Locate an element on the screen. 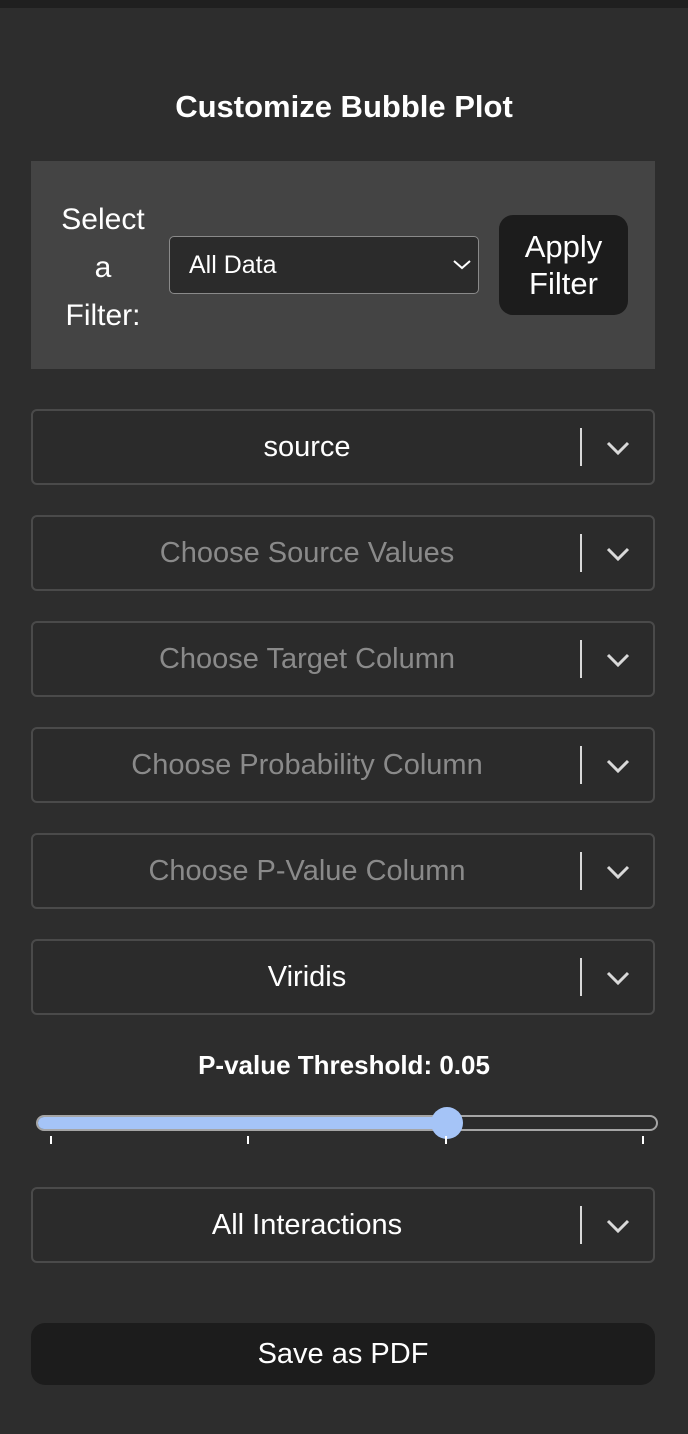 The width and height of the screenshot is (688, 1434). dropdown-placeholder: Choose P-Value Column is located at coordinates (307, 870).